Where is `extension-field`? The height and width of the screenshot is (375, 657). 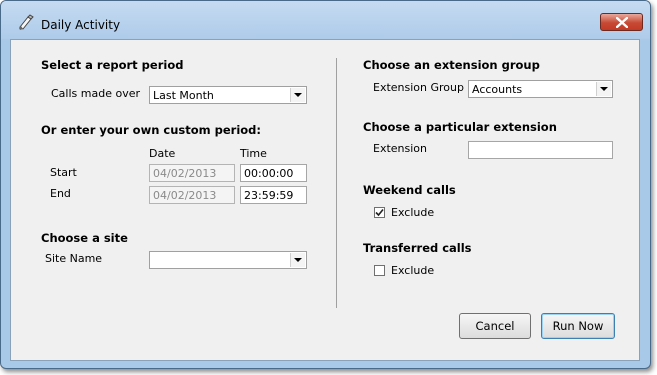
extension-field is located at coordinates (540, 150).